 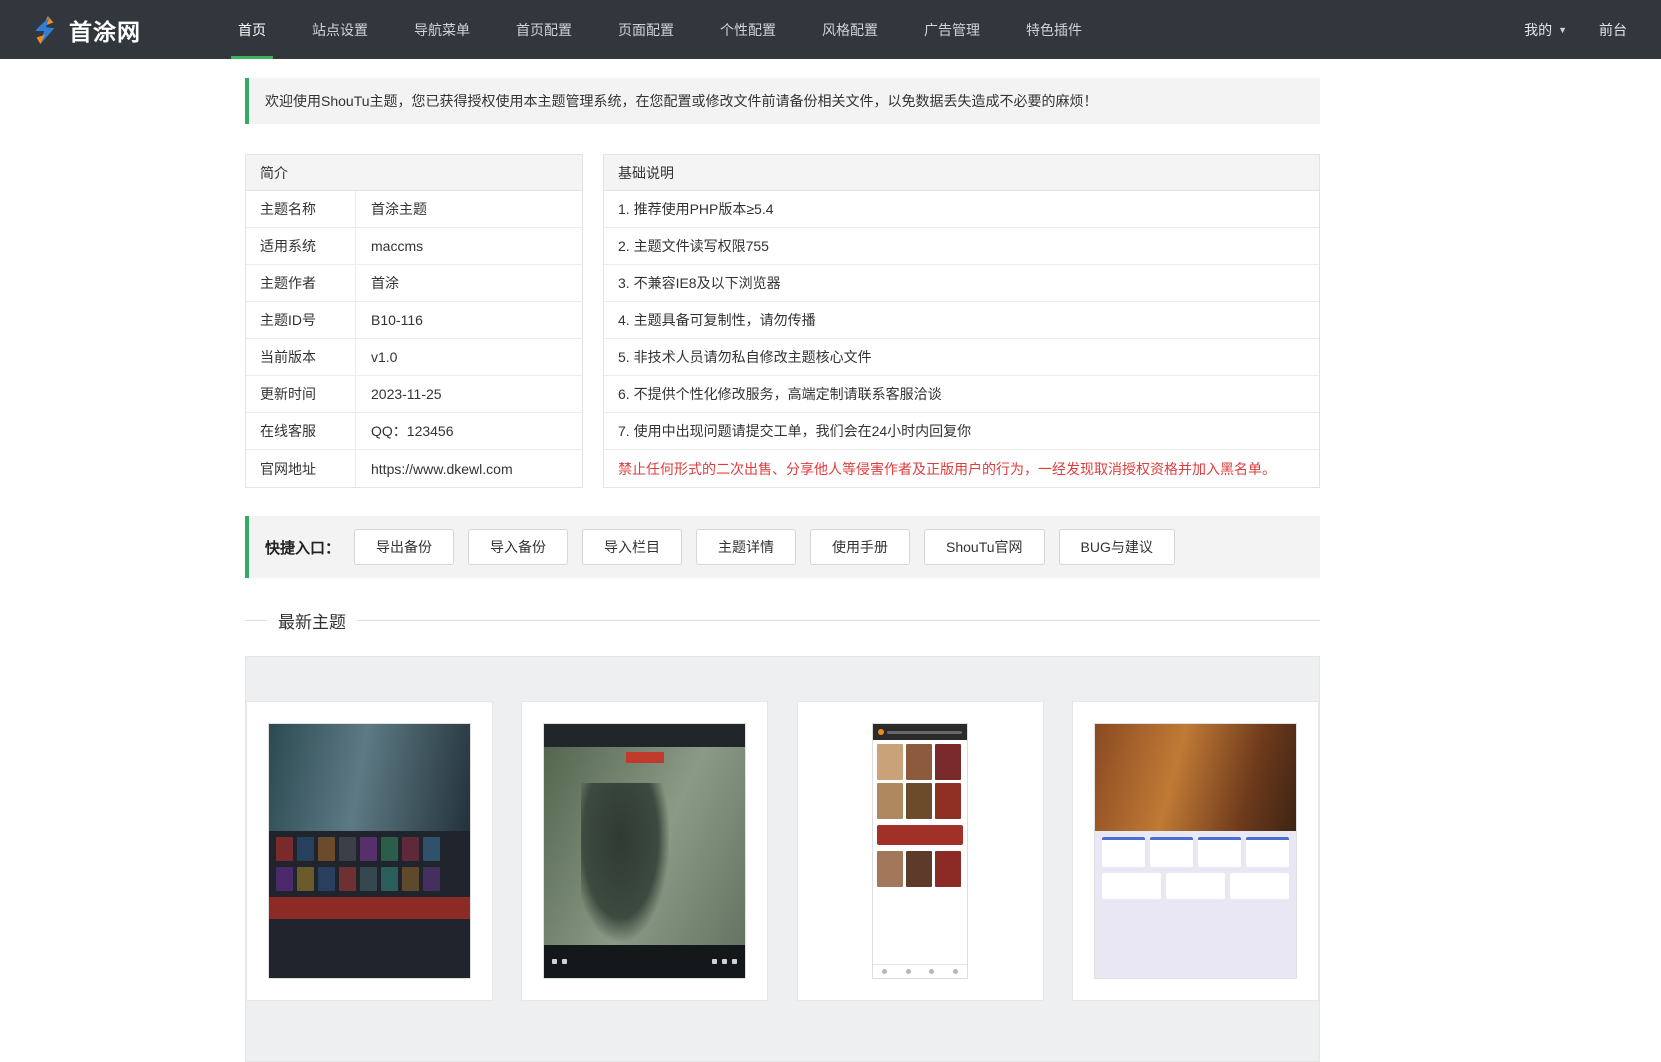 What do you see at coordinates (45, 30) in the screenshot?
I see `logo-icon` at bounding box center [45, 30].